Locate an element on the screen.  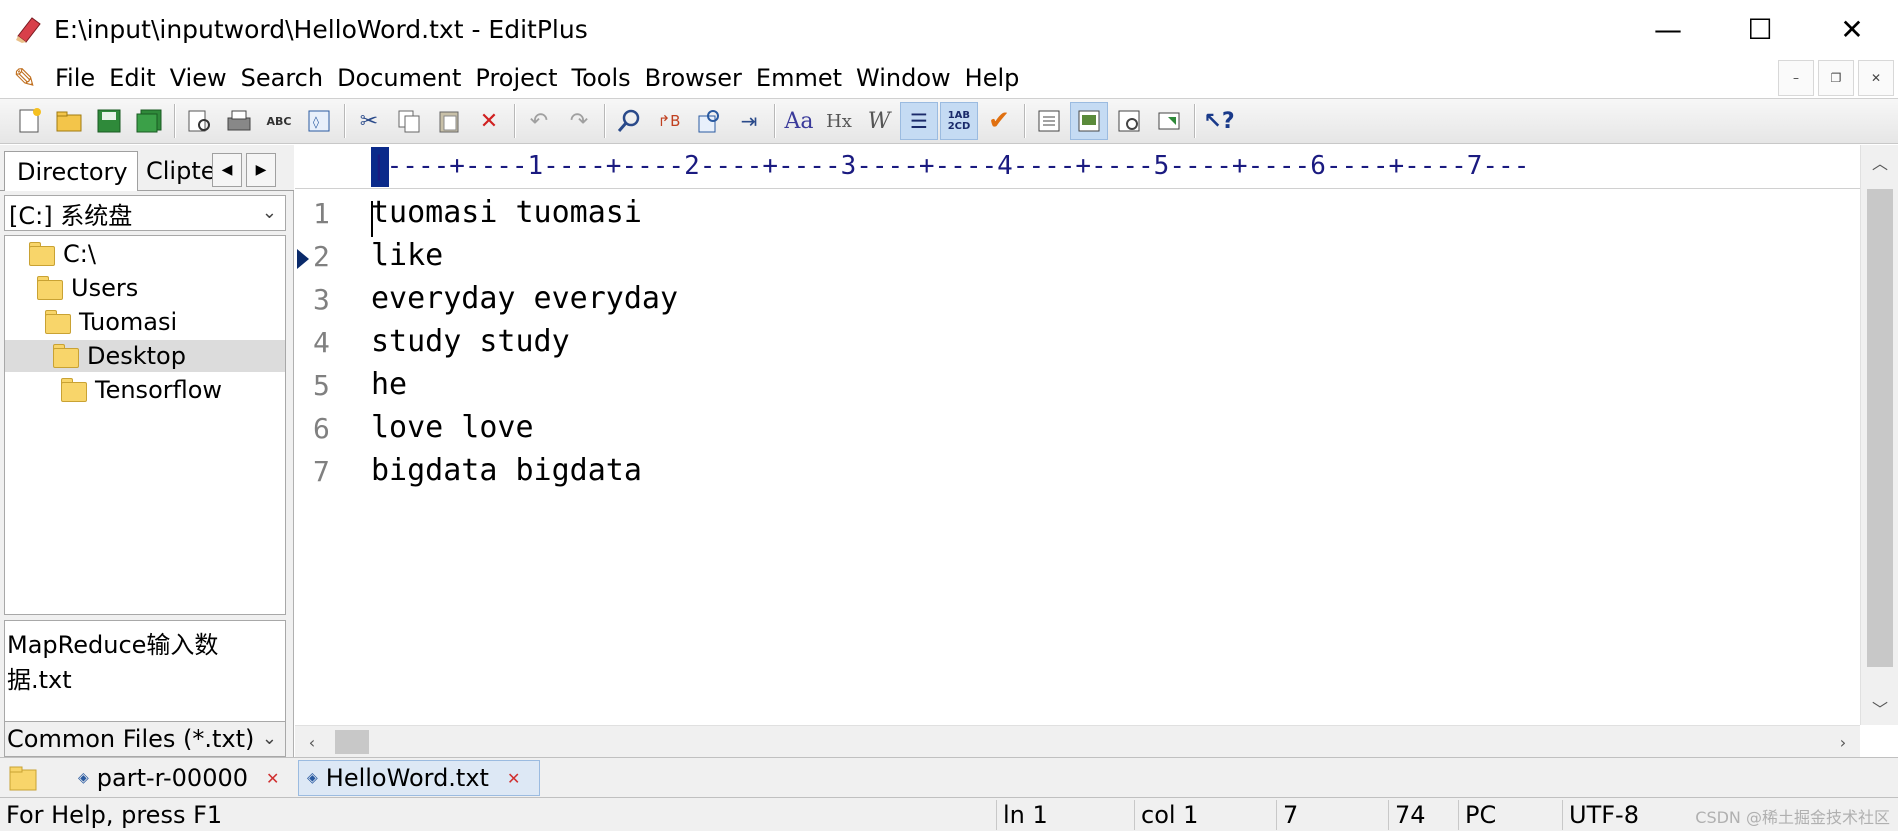
tree-item-tuomasi: Tuomasi is located at coordinates (111, 322).